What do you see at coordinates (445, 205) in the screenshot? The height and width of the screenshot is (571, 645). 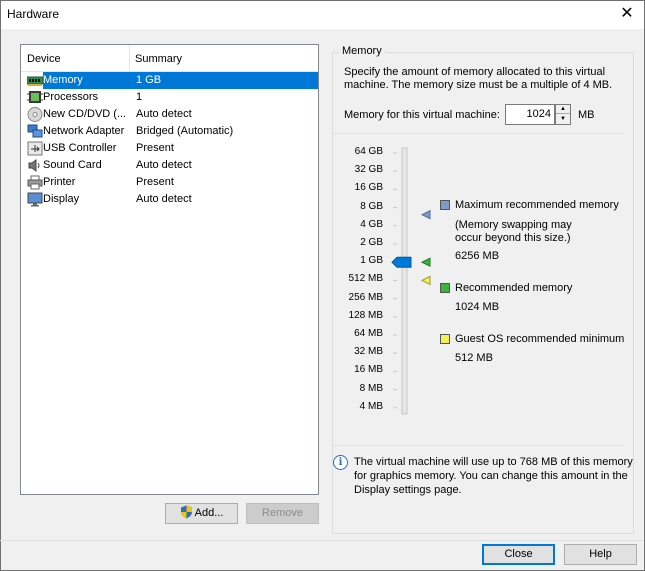 I see `max-recommended-swatch` at bounding box center [445, 205].